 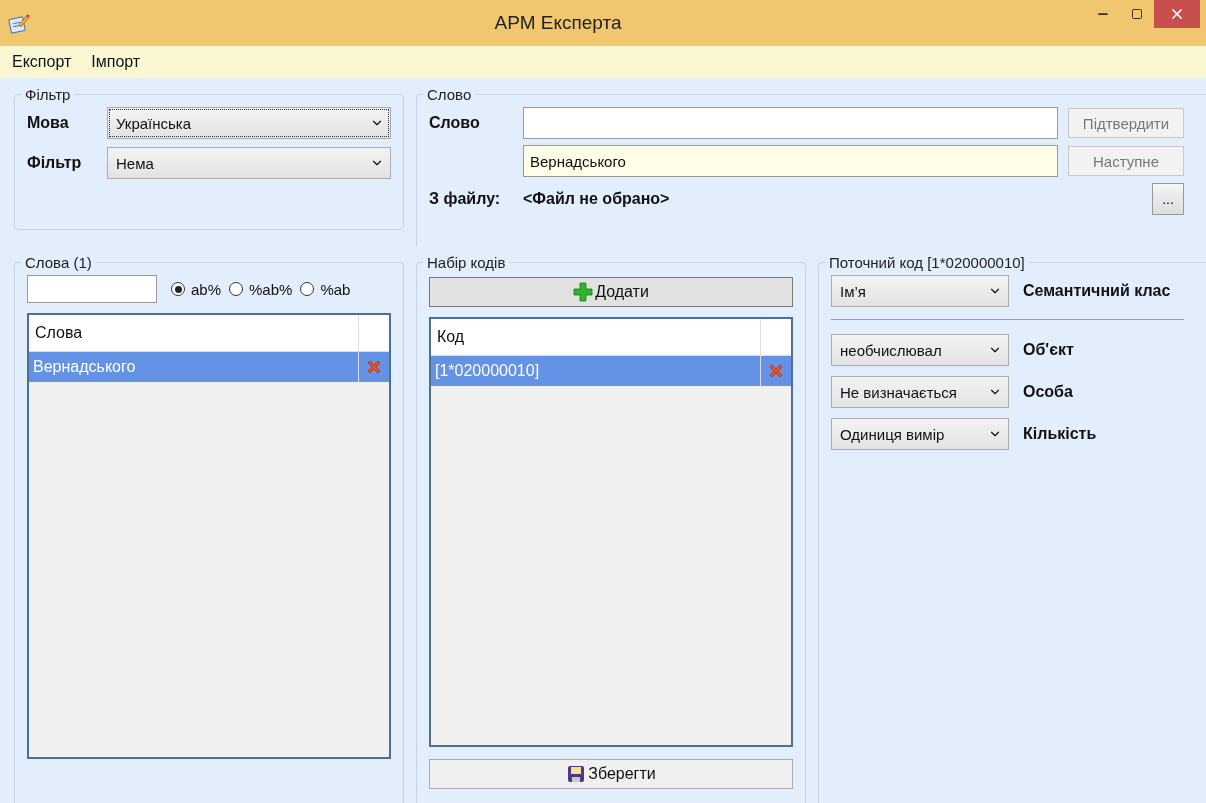 I want to click on field-label: Особа, so click(x=1048, y=392).